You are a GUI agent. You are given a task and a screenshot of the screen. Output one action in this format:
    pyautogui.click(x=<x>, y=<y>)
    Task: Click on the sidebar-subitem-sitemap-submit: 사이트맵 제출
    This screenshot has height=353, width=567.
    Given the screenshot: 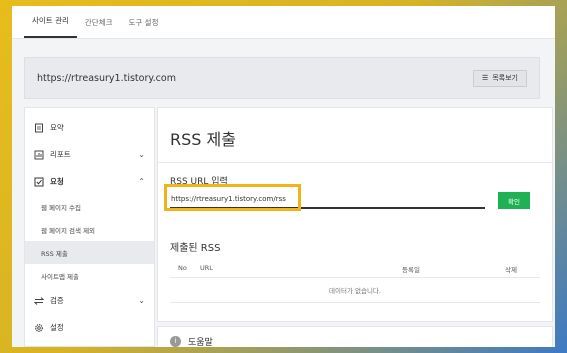 What is the action you would take?
    pyautogui.click(x=89, y=275)
    